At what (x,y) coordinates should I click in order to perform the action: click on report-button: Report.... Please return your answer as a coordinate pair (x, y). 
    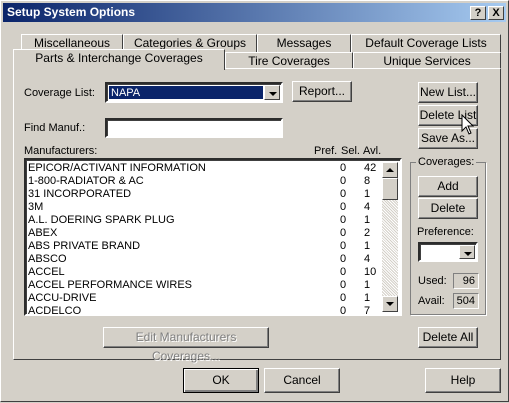
    Looking at the image, I should click on (322, 91).